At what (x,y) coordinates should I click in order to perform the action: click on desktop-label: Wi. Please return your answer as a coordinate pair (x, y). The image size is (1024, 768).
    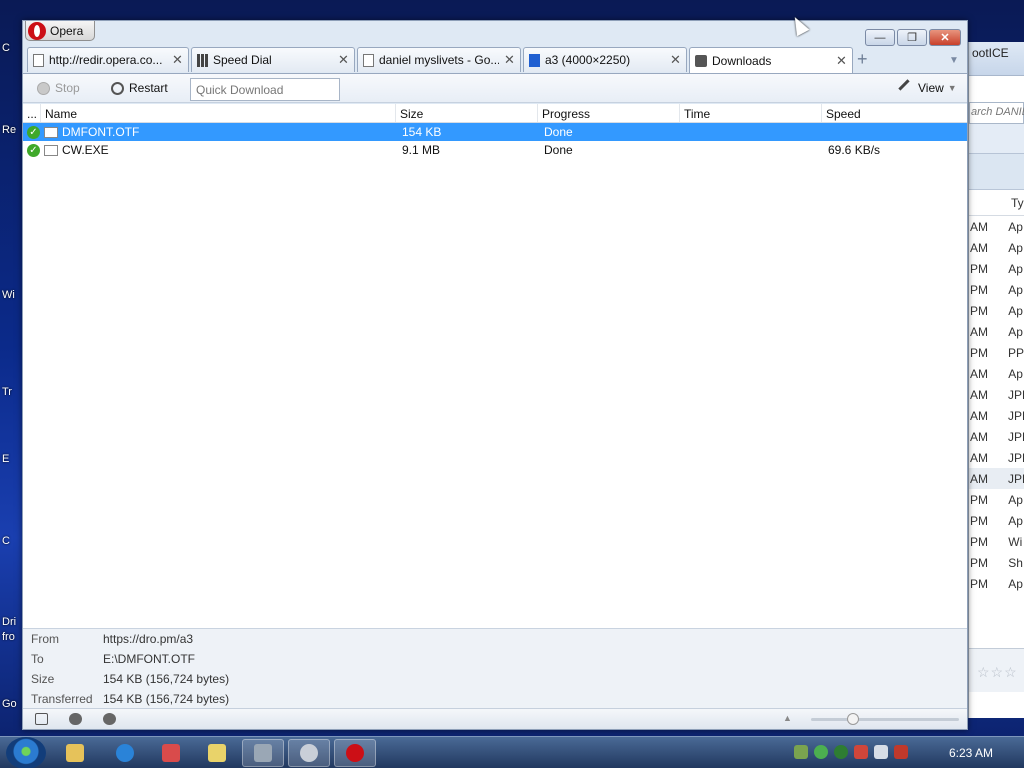
    Looking at the image, I should click on (8, 295).